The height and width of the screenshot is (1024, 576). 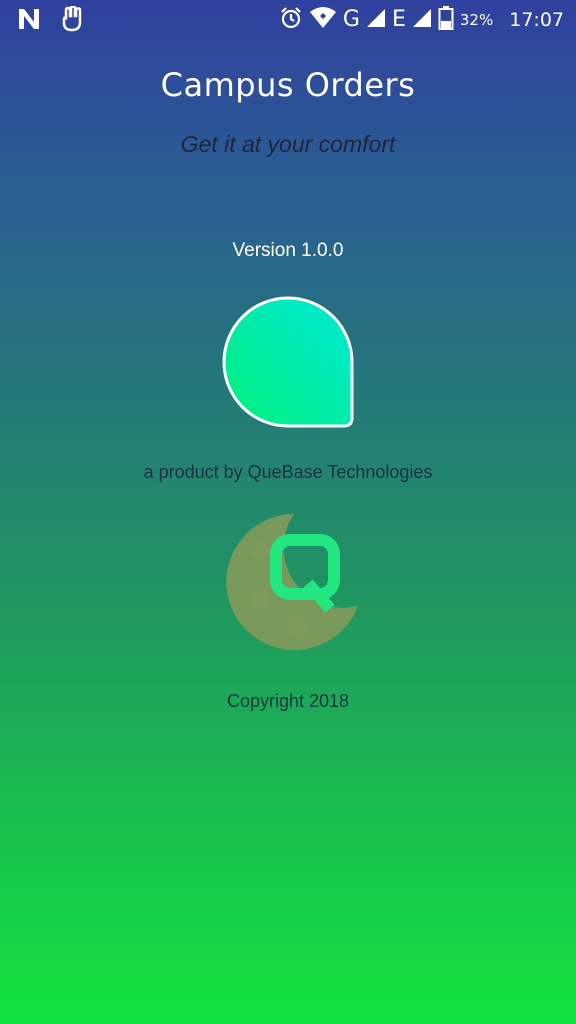 What do you see at coordinates (536, 20) in the screenshot?
I see `clock-time: 17:07` at bounding box center [536, 20].